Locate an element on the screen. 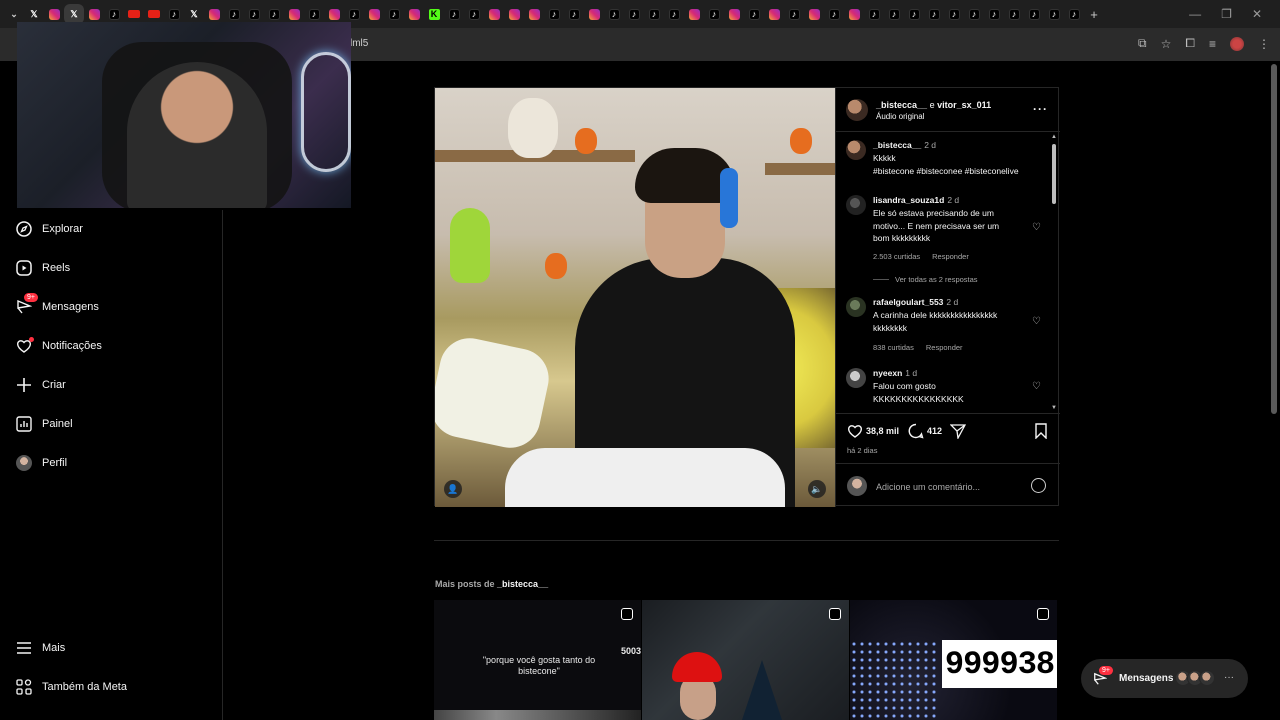  extensions-icon: ⧠ is located at coordinates (1190, 43).